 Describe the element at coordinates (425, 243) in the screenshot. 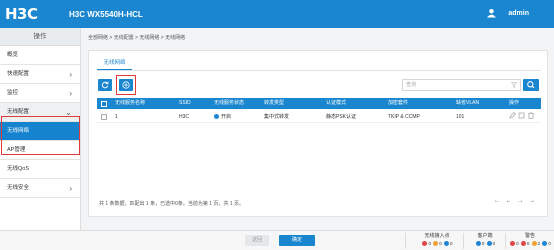

I see `offline-icon` at that location.